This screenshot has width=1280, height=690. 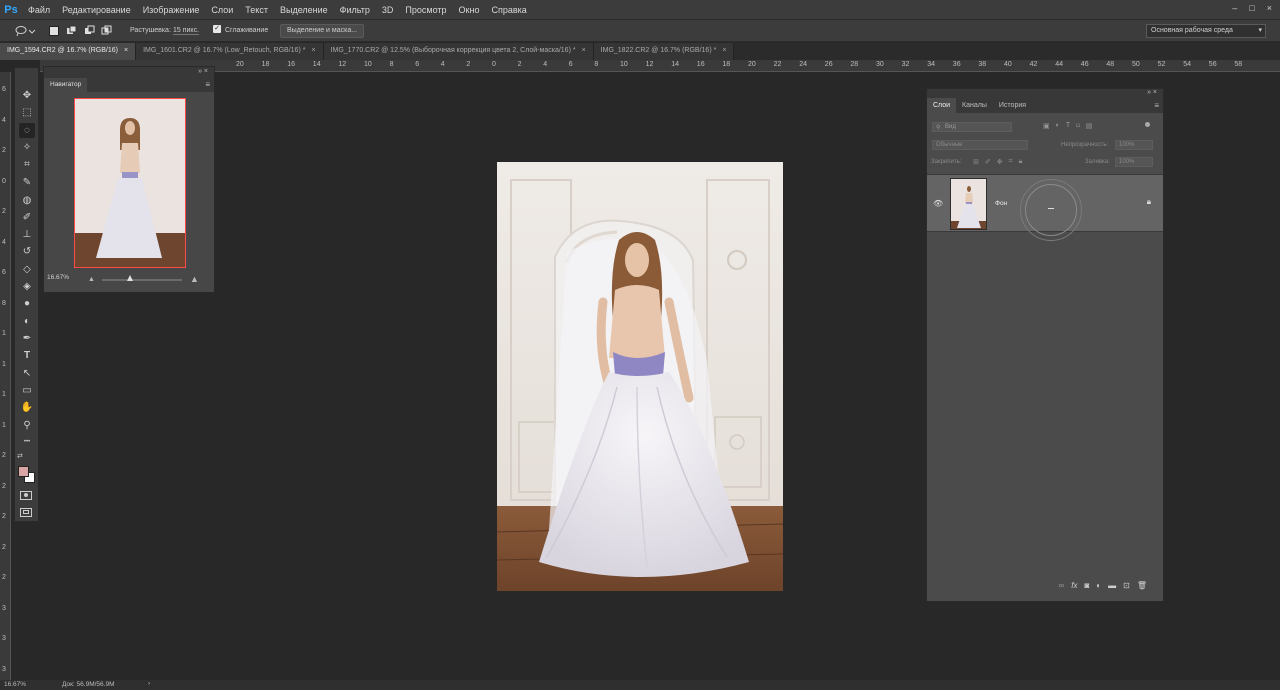 I want to click on zoom-in-icon: ▲, so click(x=194, y=279).